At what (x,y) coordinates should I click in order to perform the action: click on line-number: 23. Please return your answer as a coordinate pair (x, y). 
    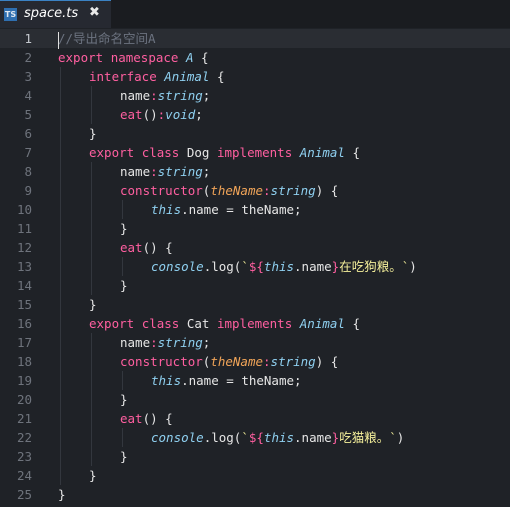
    Looking at the image, I should click on (24, 456).